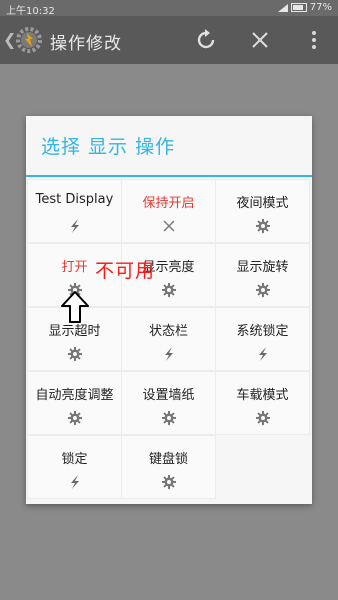 The height and width of the screenshot is (600, 338). What do you see at coordinates (86, 44) in the screenshot?
I see `page-title: 操作修改` at bounding box center [86, 44].